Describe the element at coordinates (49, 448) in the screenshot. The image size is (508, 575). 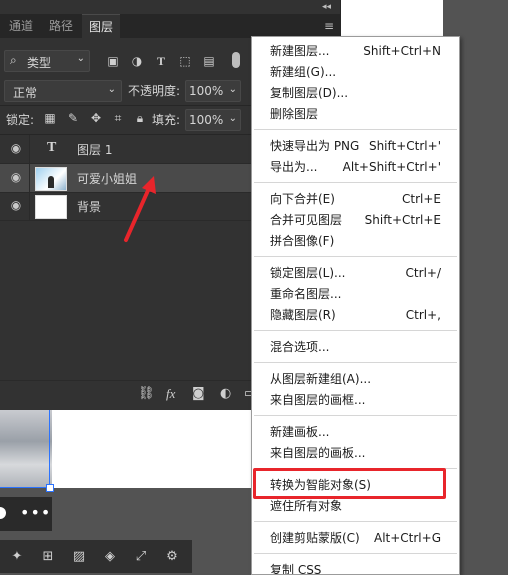
I see `selection-edge` at that location.